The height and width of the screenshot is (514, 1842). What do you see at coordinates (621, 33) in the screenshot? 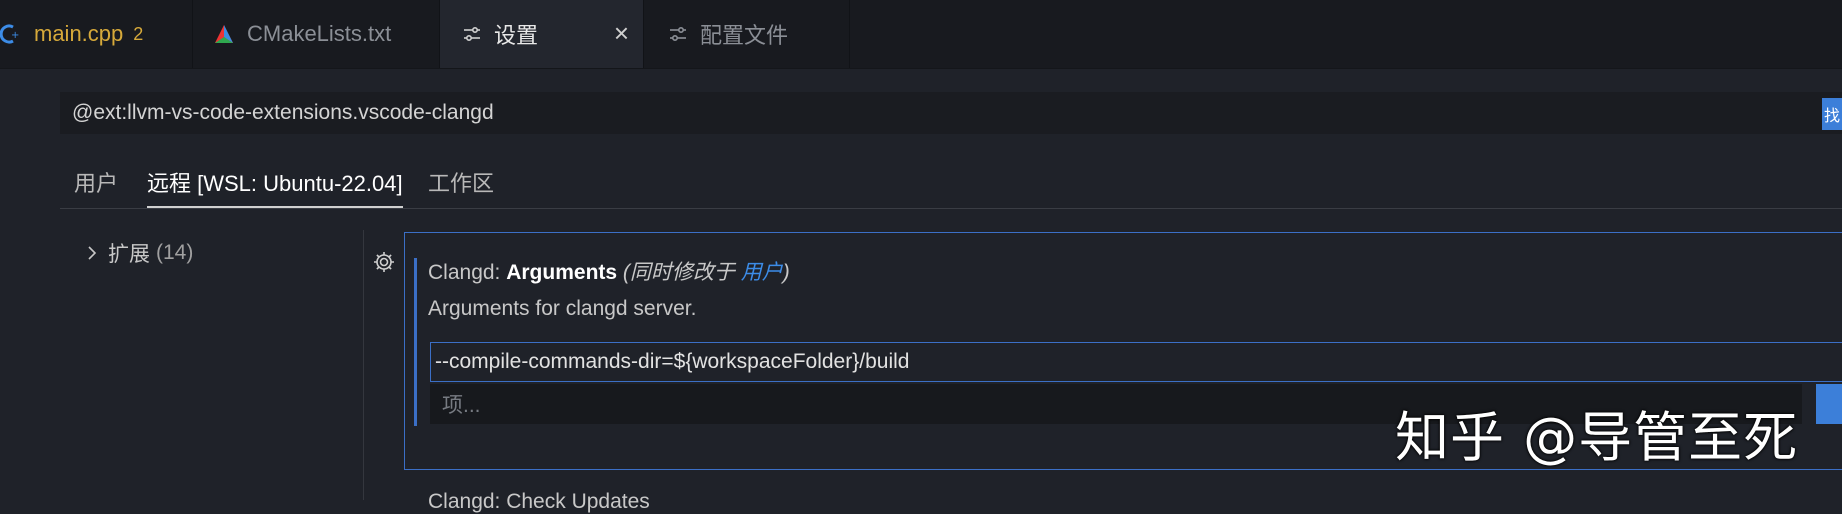
I see `close-icon: ×` at bounding box center [621, 33].